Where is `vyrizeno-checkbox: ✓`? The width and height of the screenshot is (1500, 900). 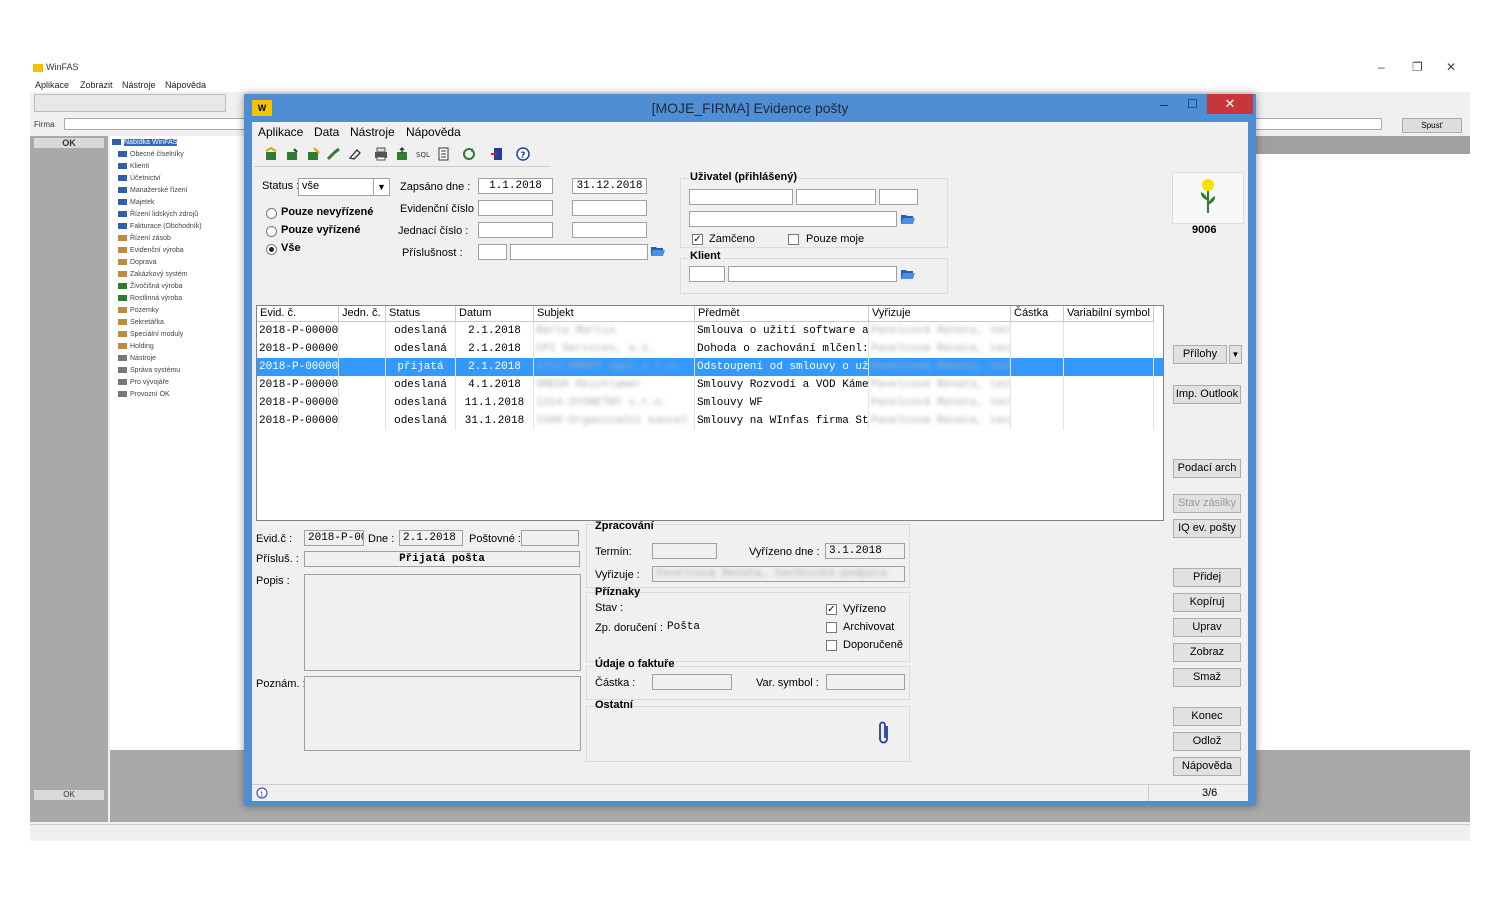
vyrizeno-checkbox: ✓ is located at coordinates (831, 609).